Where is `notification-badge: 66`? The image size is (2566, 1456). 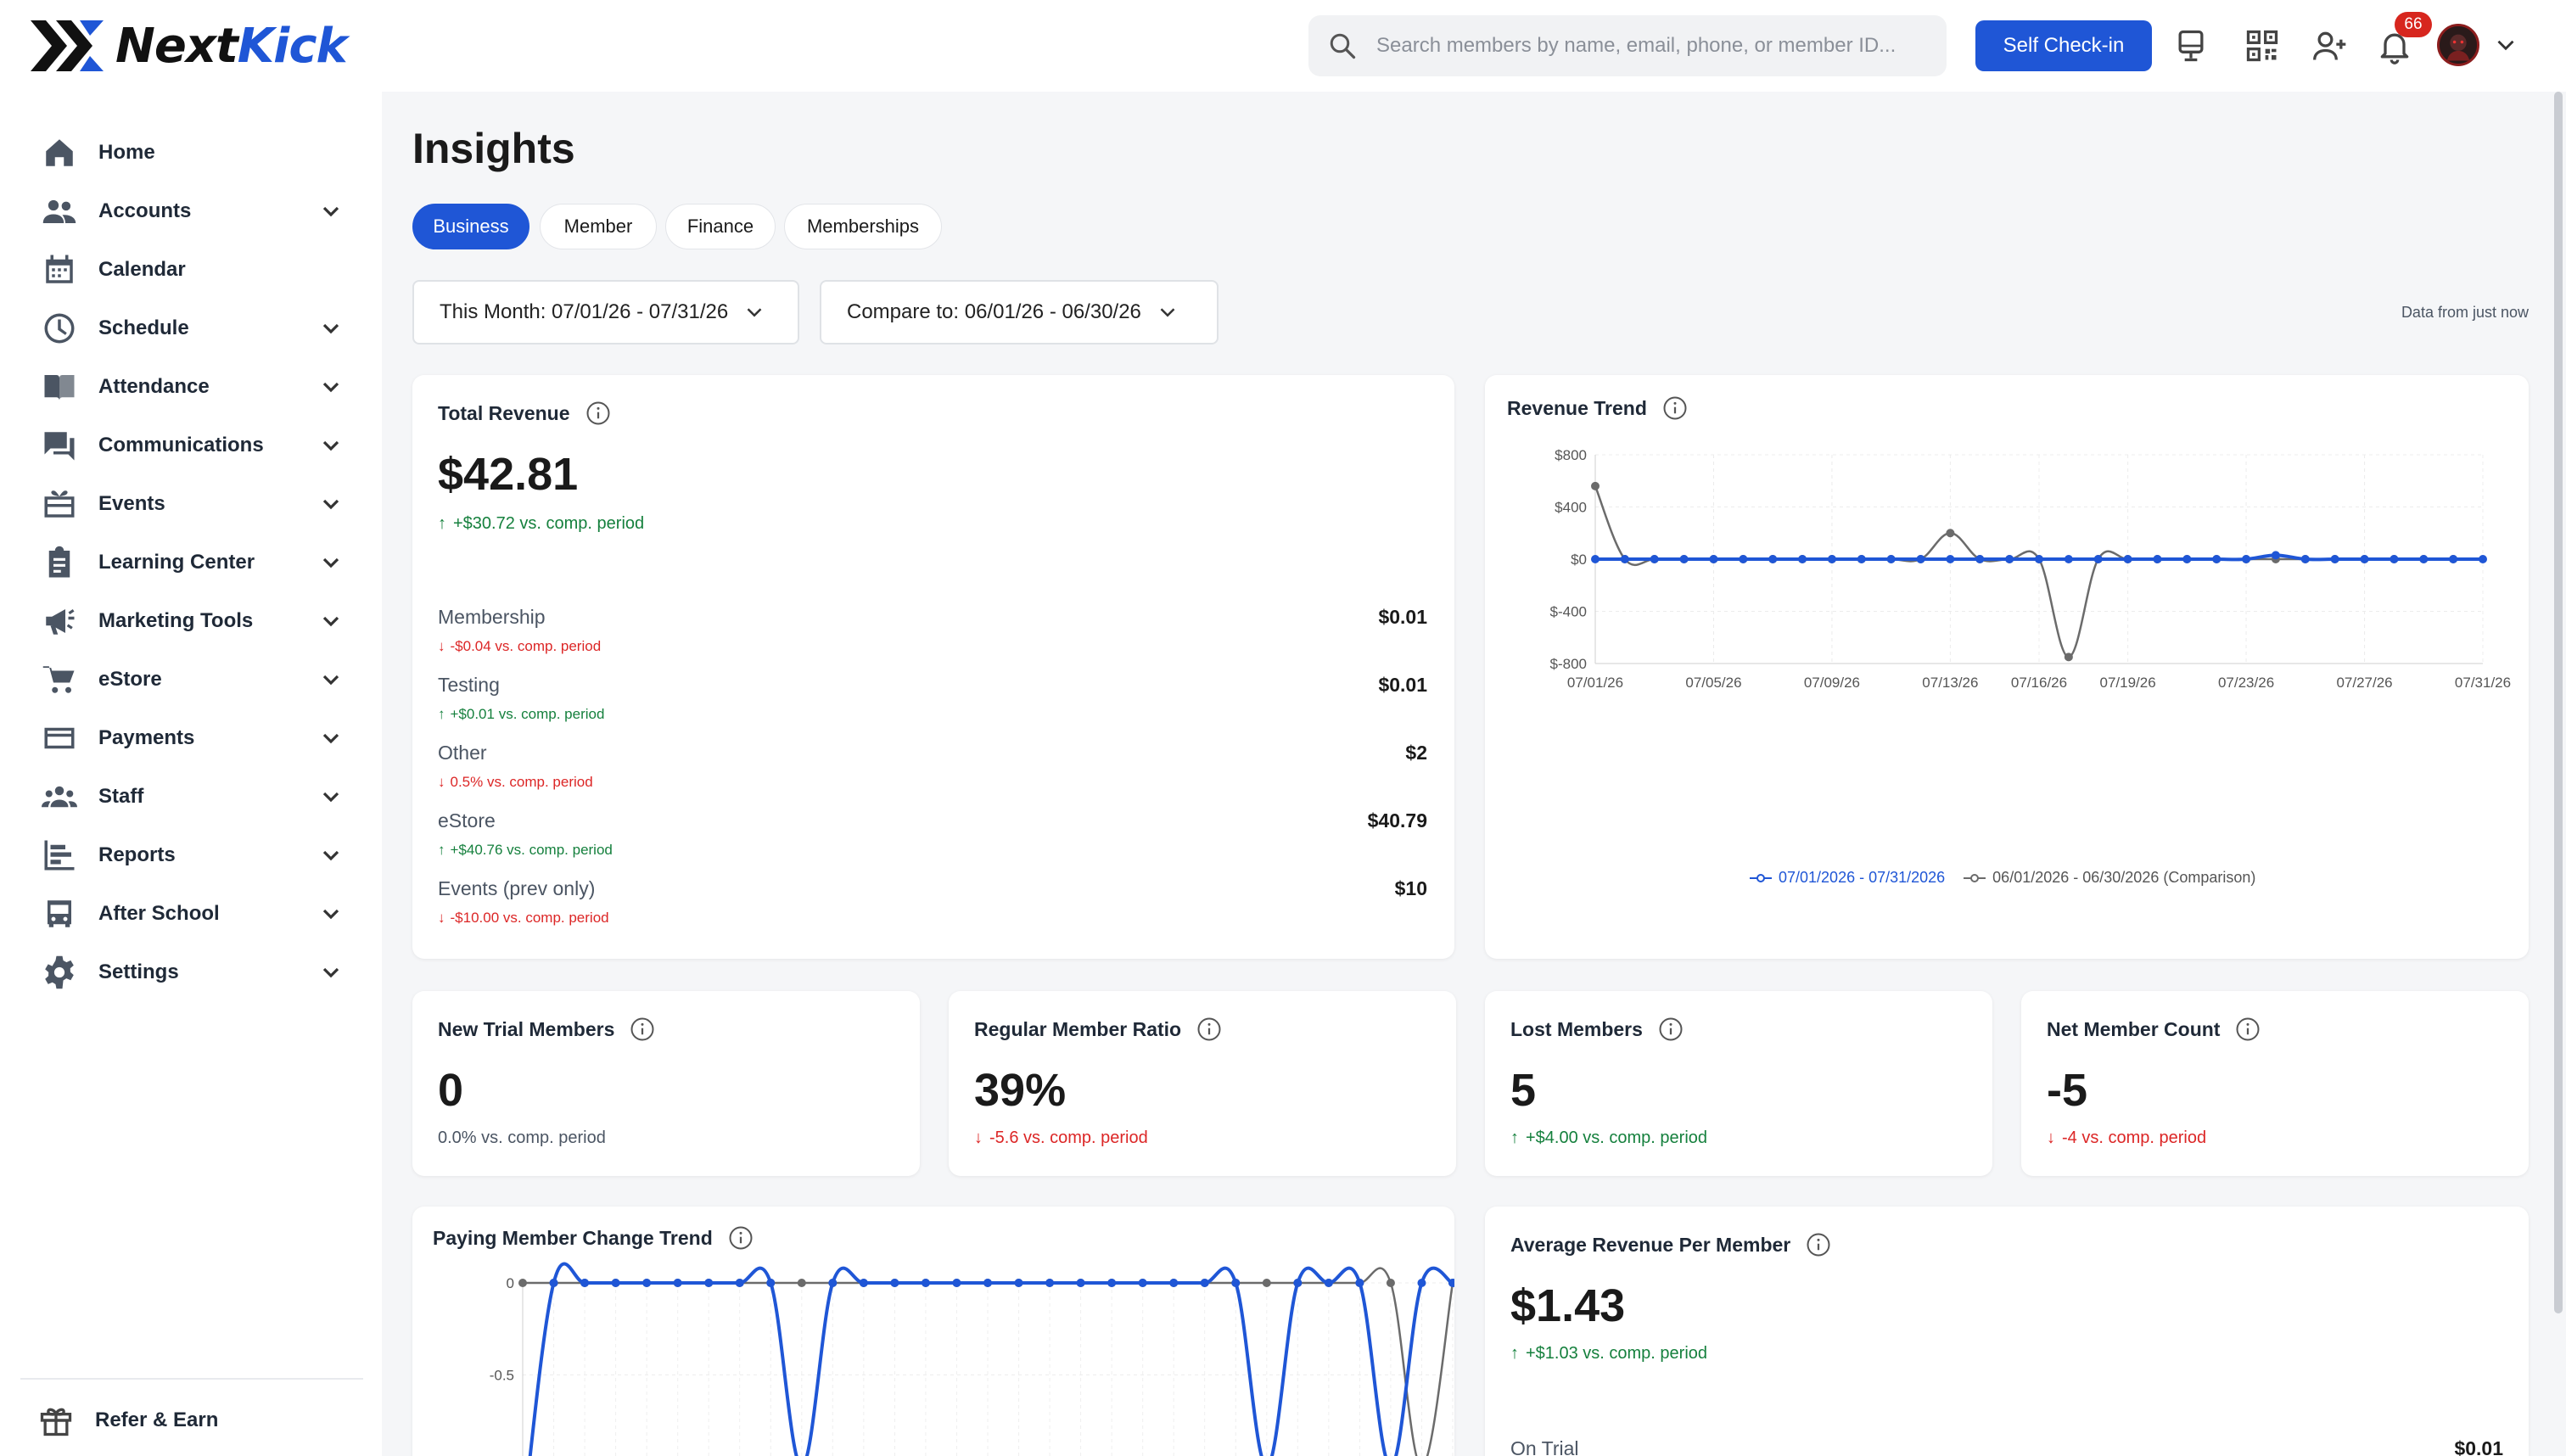 notification-badge: 66 is located at coordinates (2413, 24).